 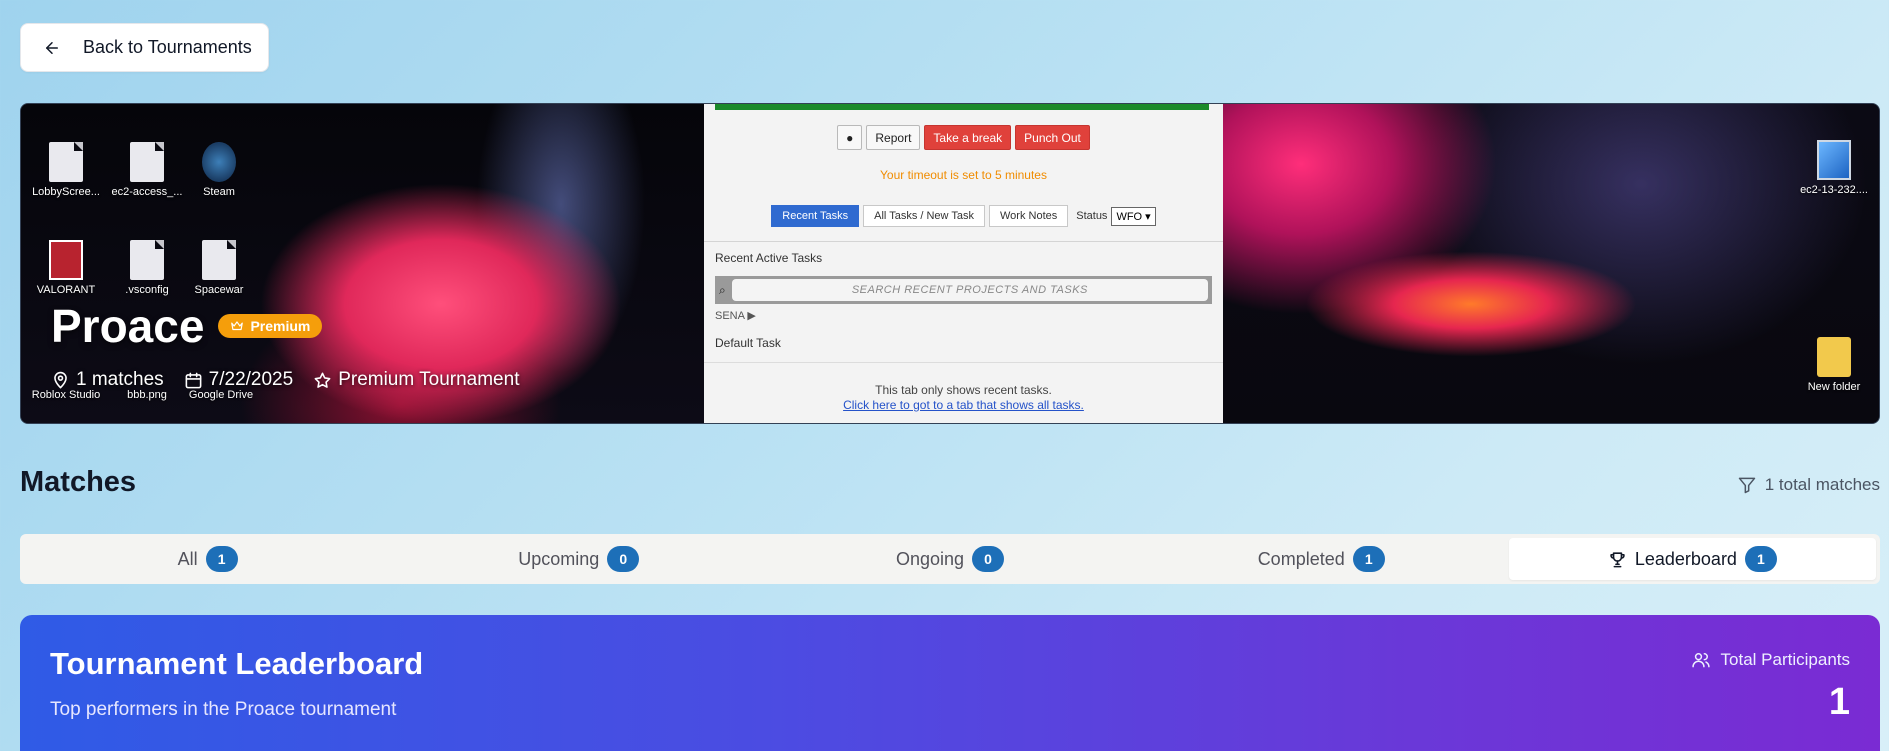 What do you see at coordinates (223, 709) in the screenshot?
I see `leaderboard-subtitle: Top performers in the Proace tournament` at bounding box center [223, 709].